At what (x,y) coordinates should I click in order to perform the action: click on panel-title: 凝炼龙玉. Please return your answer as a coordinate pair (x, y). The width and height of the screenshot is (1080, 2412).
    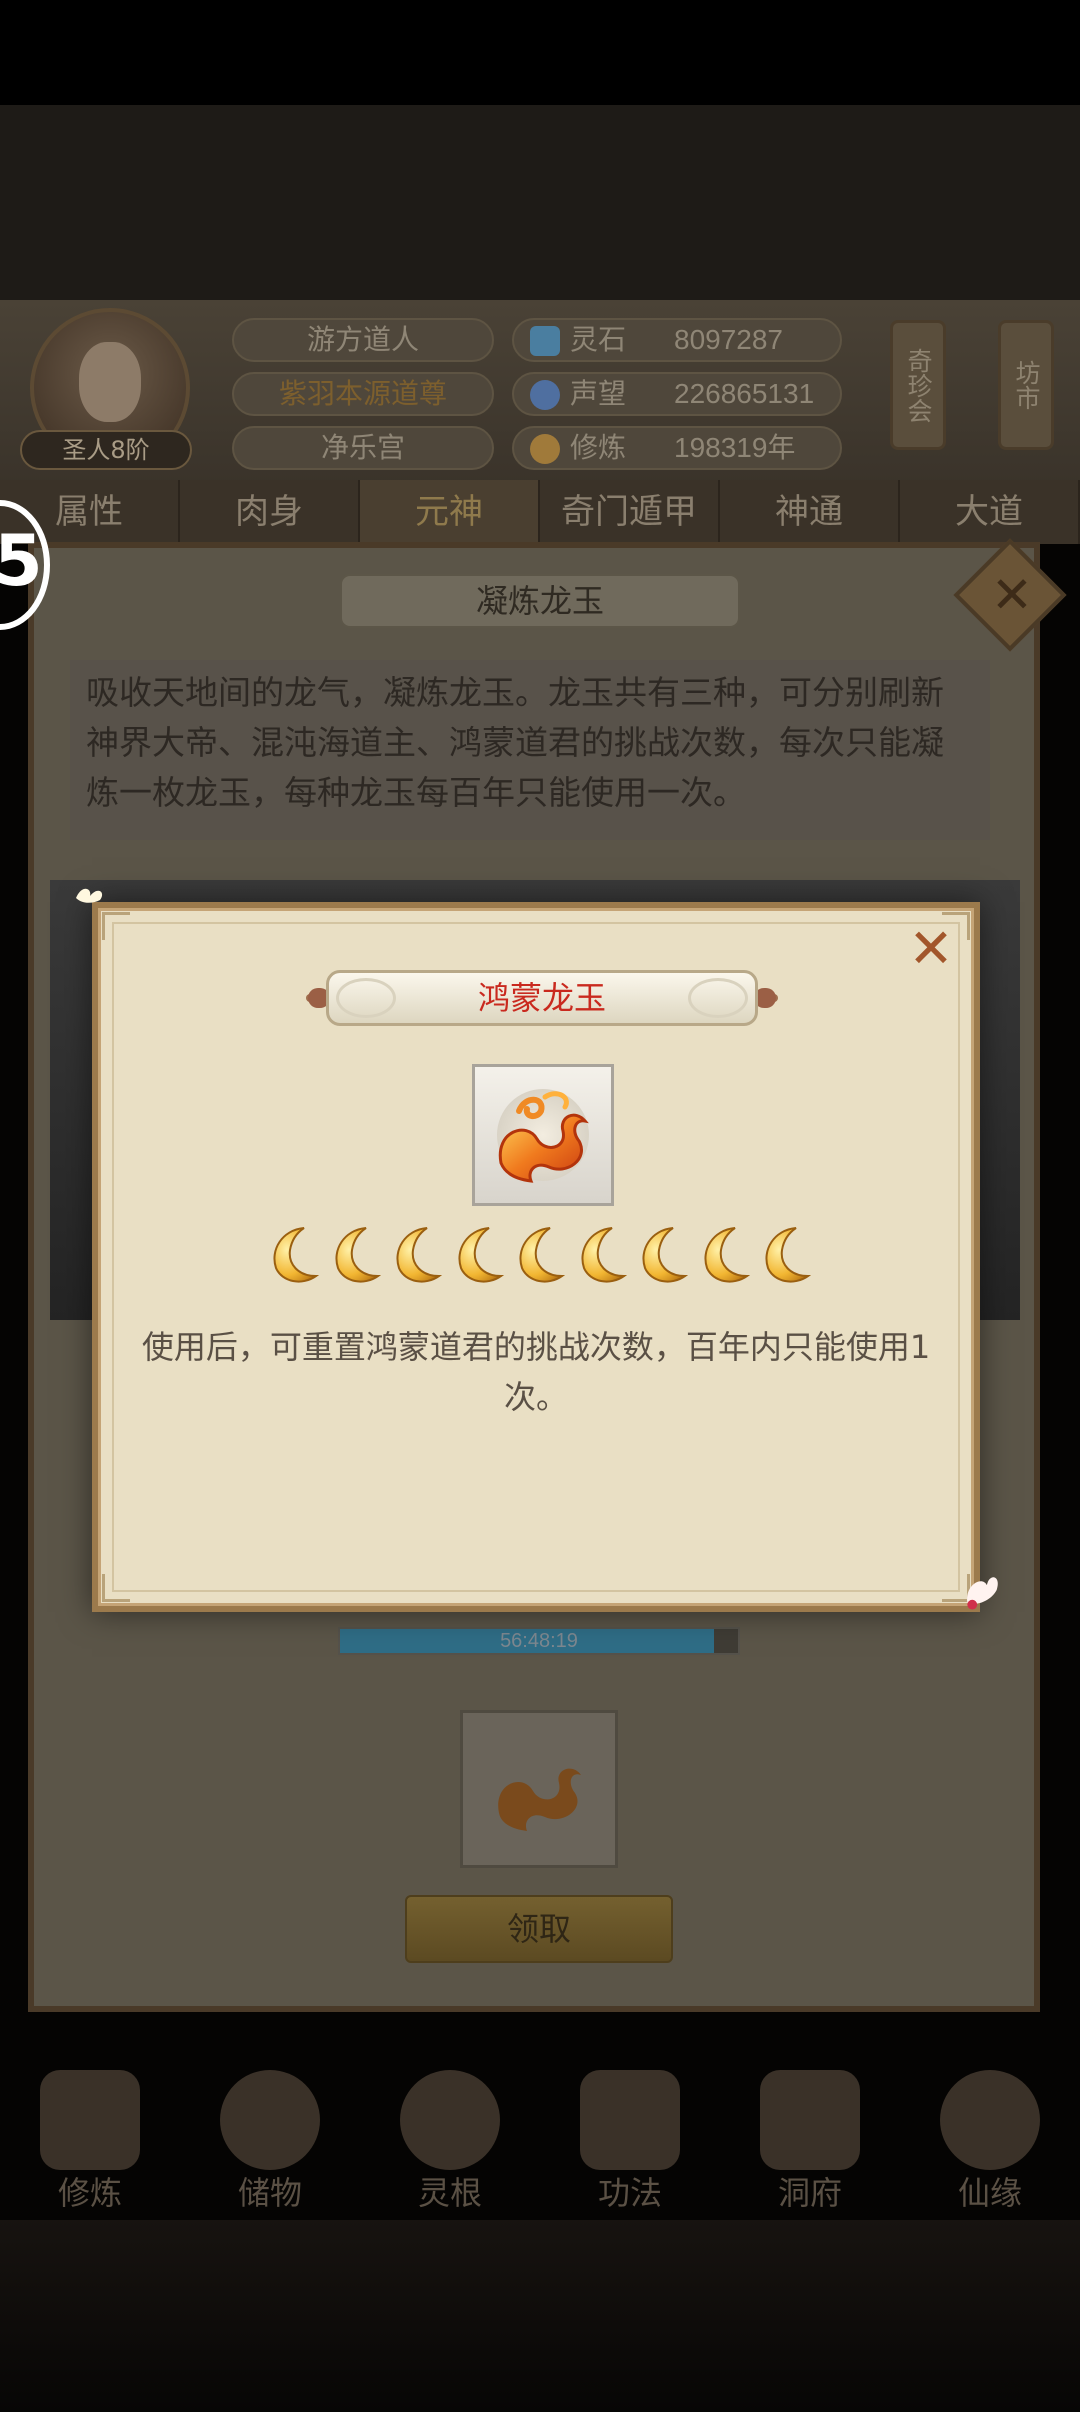
    Looking at the image, I should click on (540, 601).